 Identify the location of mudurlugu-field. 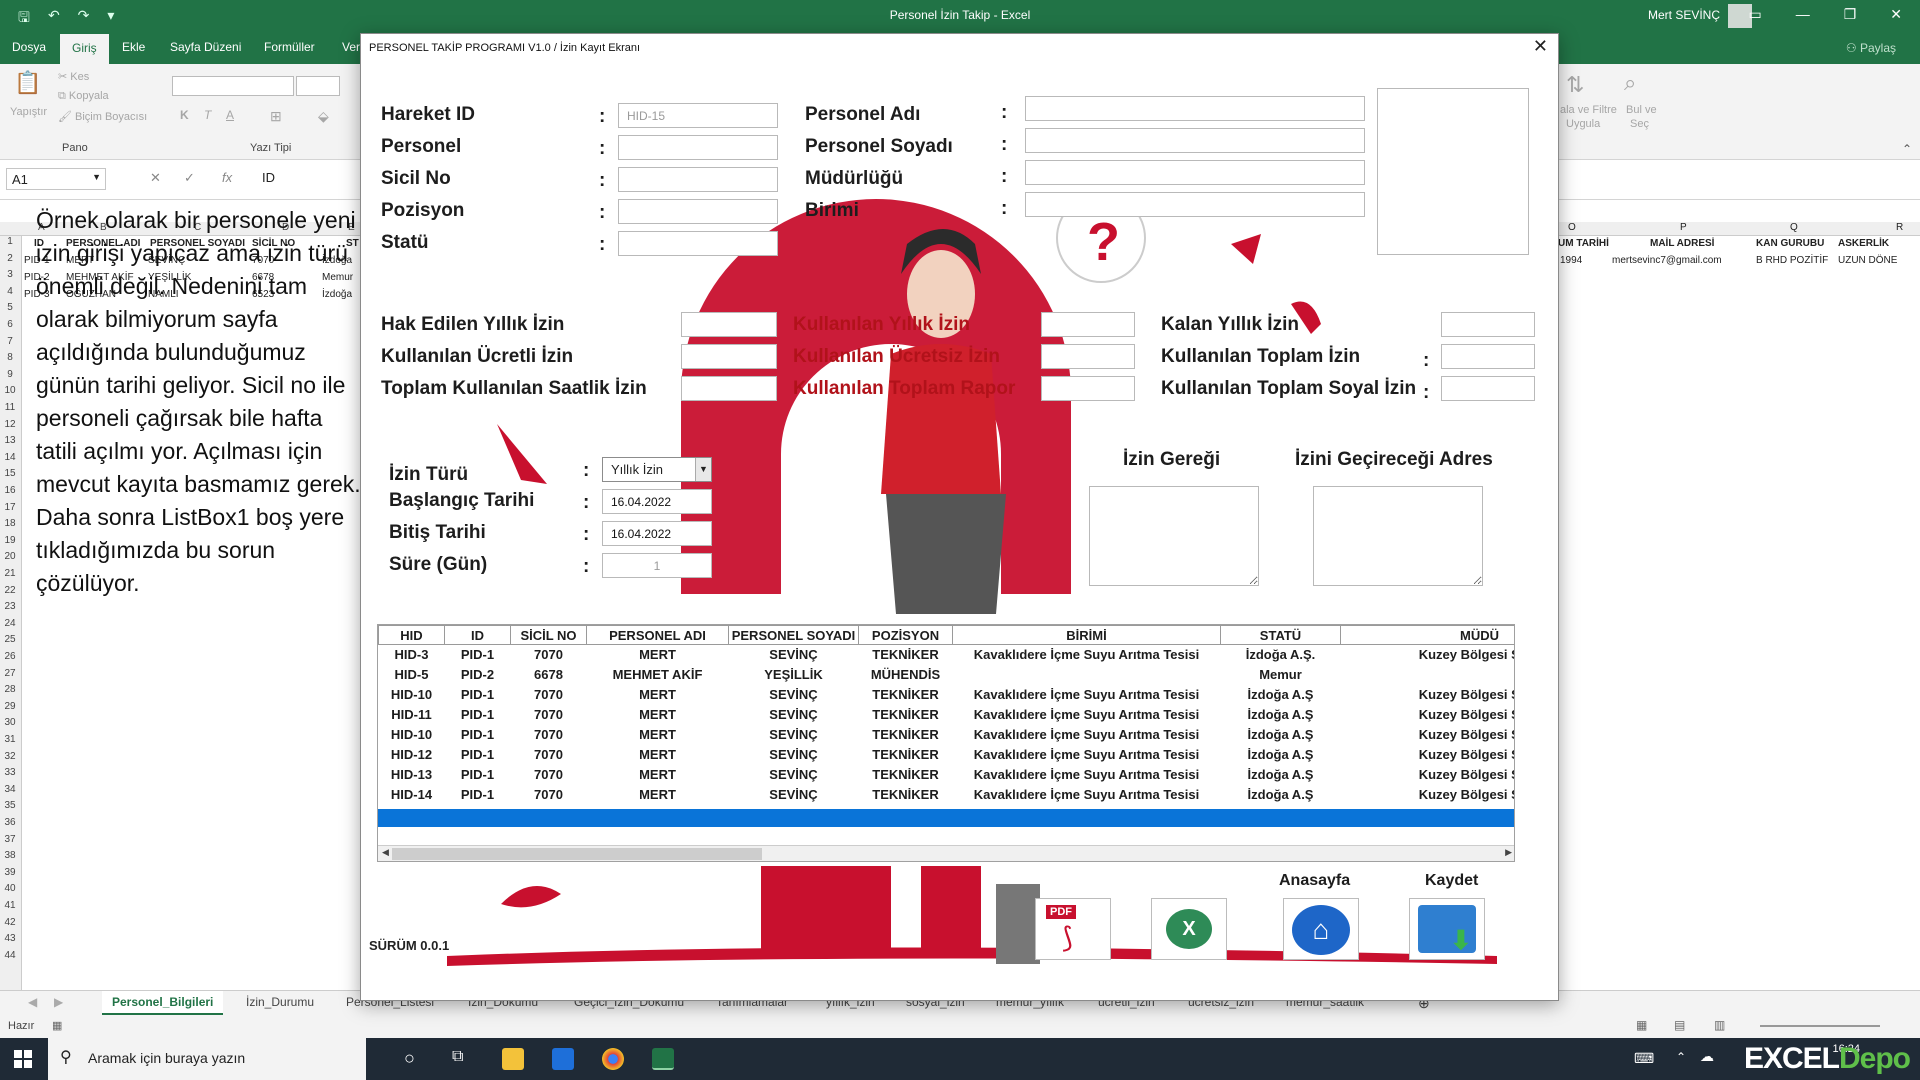
(1195, 172).